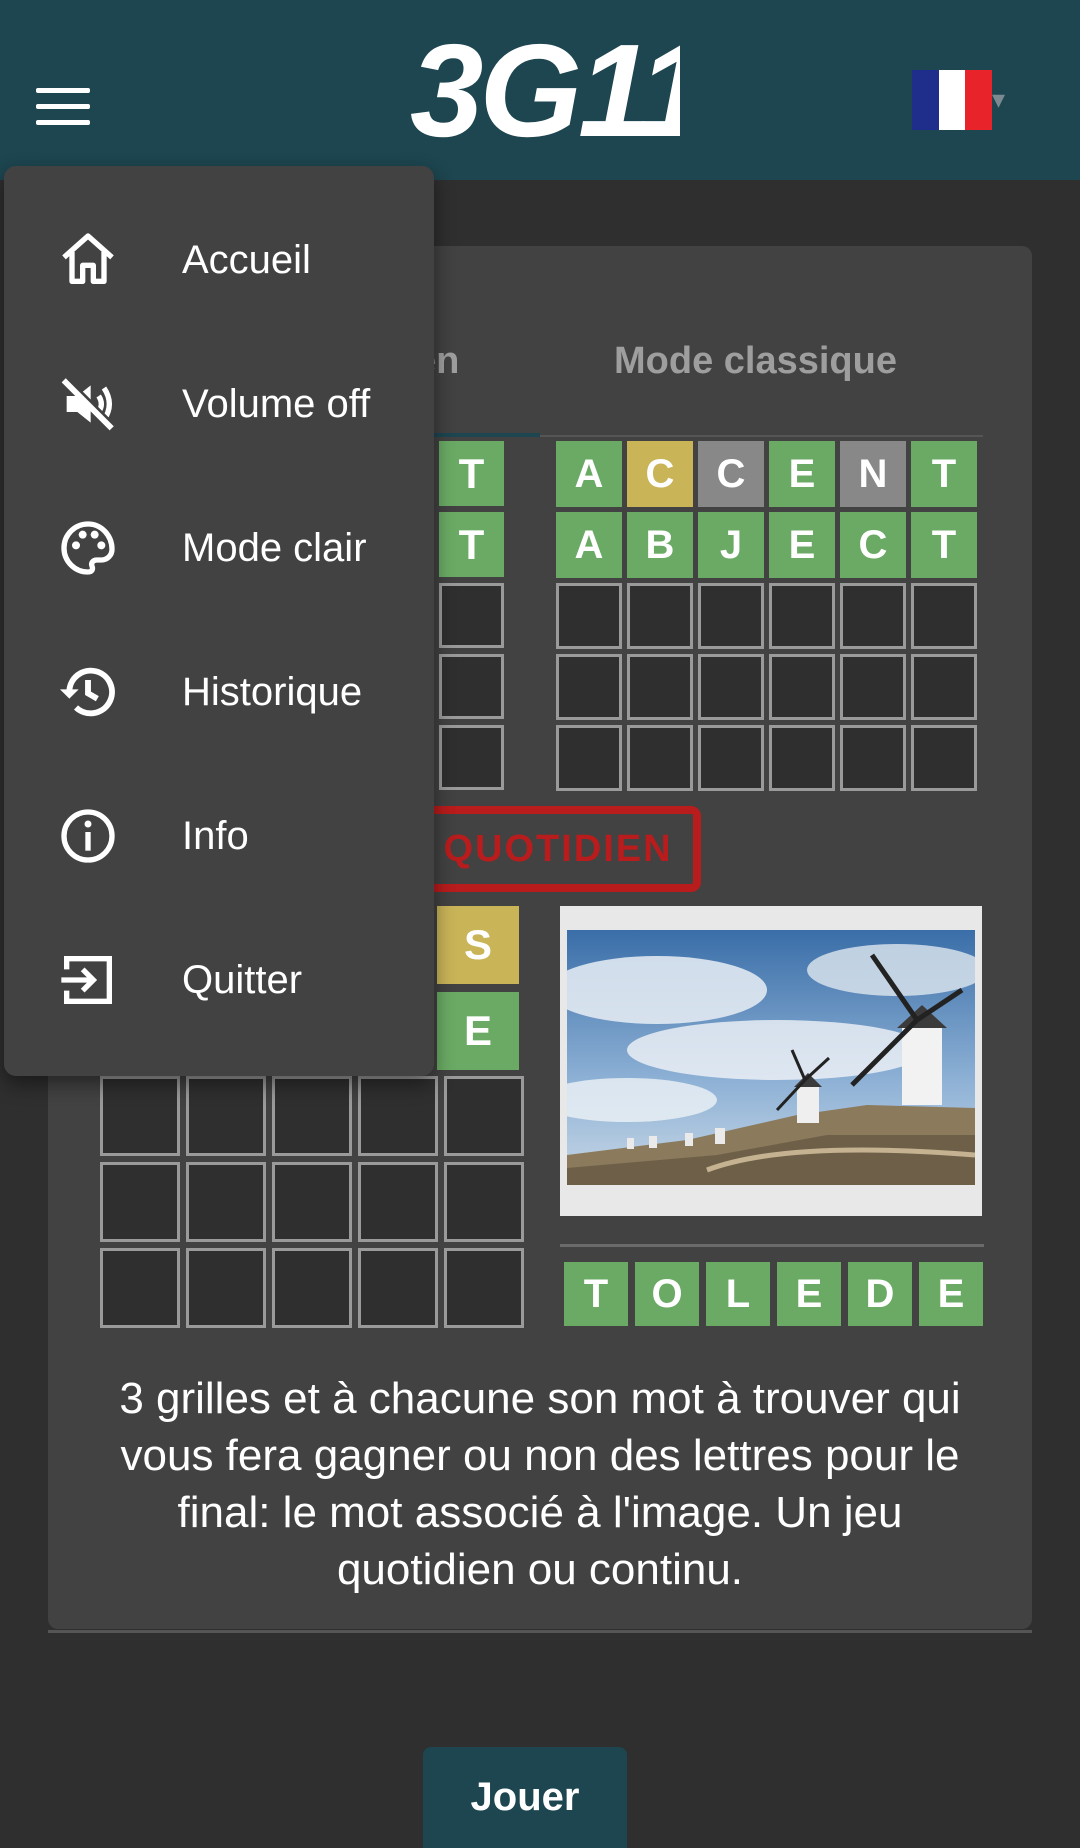 Image resolution: width=1080 pixels, height=1848 pixels. Describe the element at coordinates (246, 259) in the screenshot. I see `menu-item-label: Accueil` at that location.